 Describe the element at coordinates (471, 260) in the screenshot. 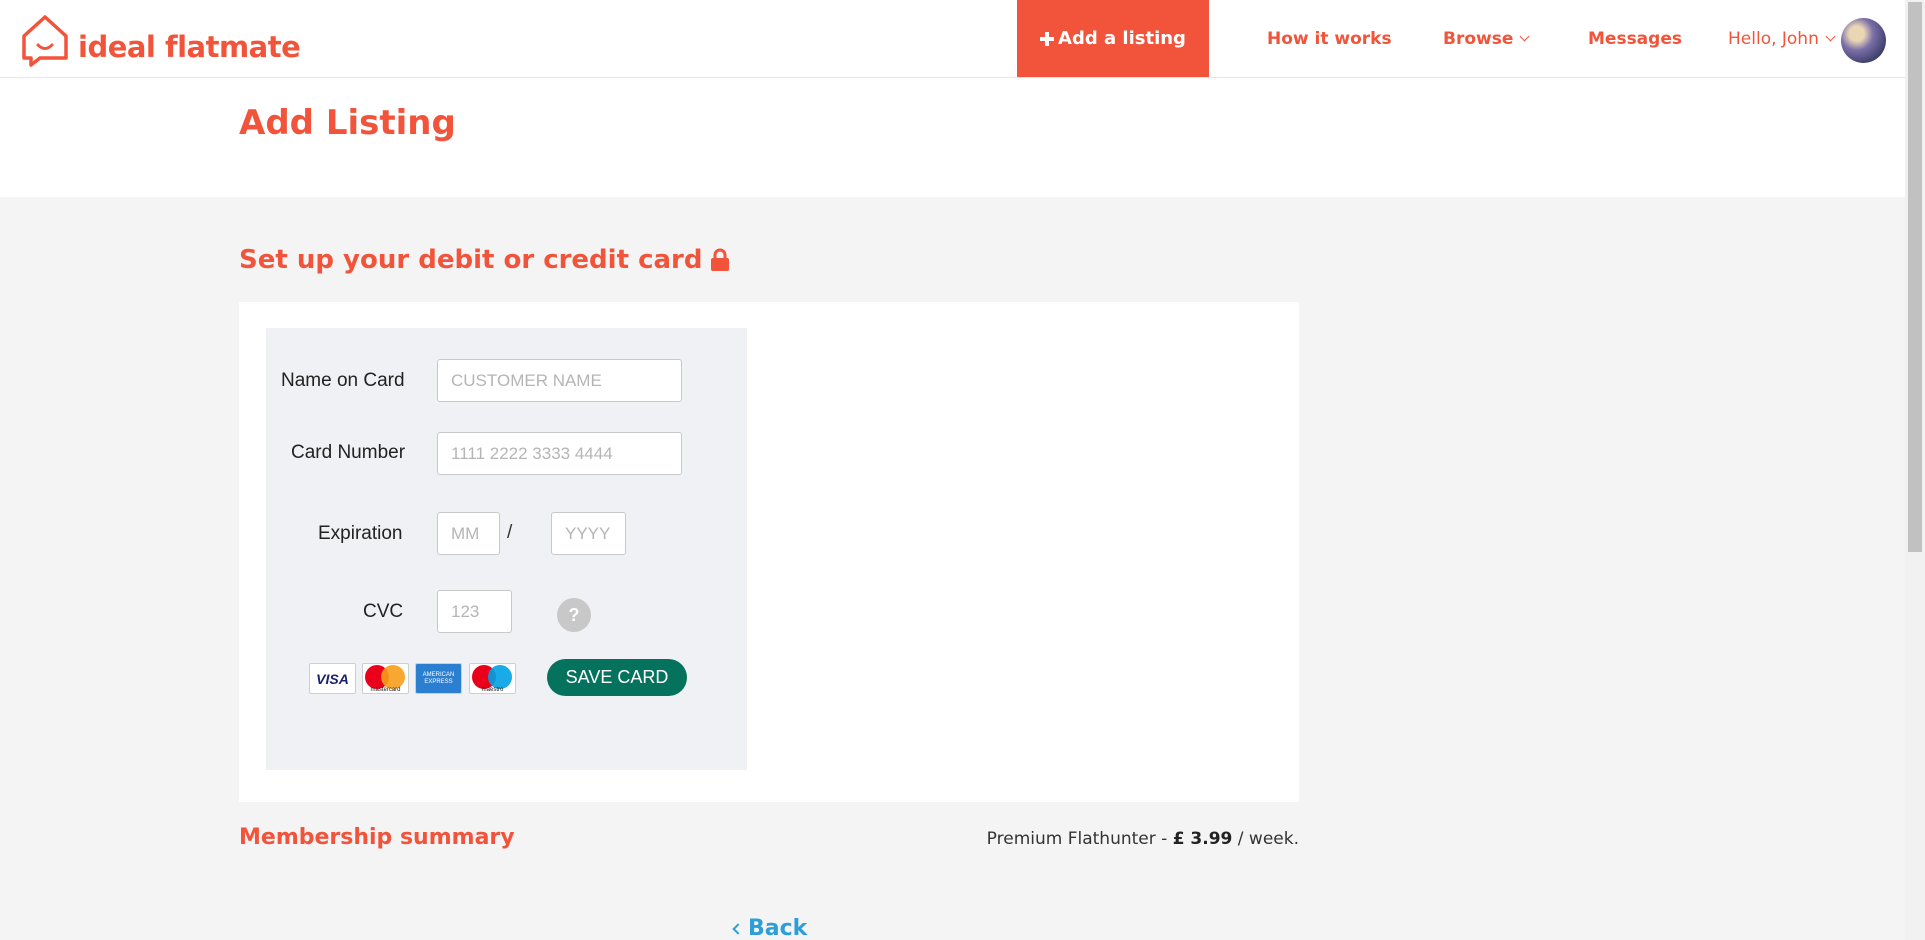

I see `section-title-text: Set up your debit or credit card` at that location.